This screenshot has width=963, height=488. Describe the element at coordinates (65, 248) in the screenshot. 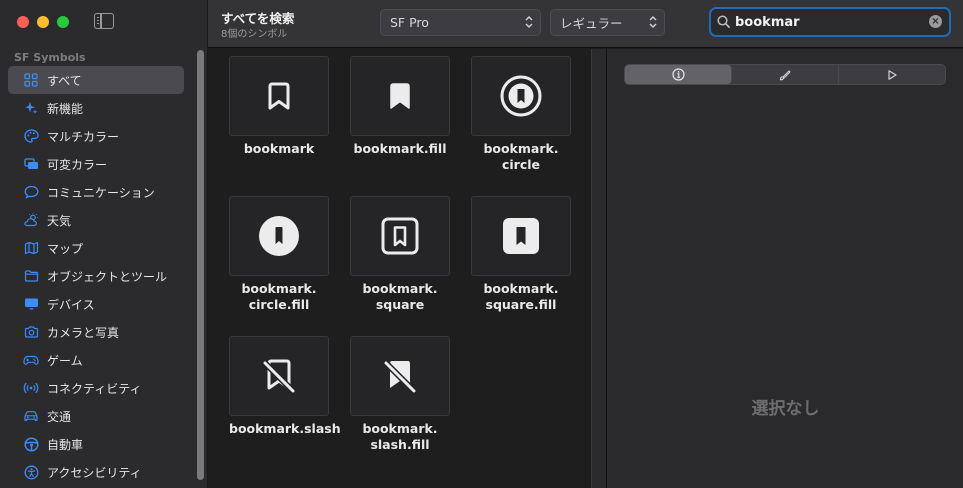

I see `sidebar-item-label: マップ` at that location.